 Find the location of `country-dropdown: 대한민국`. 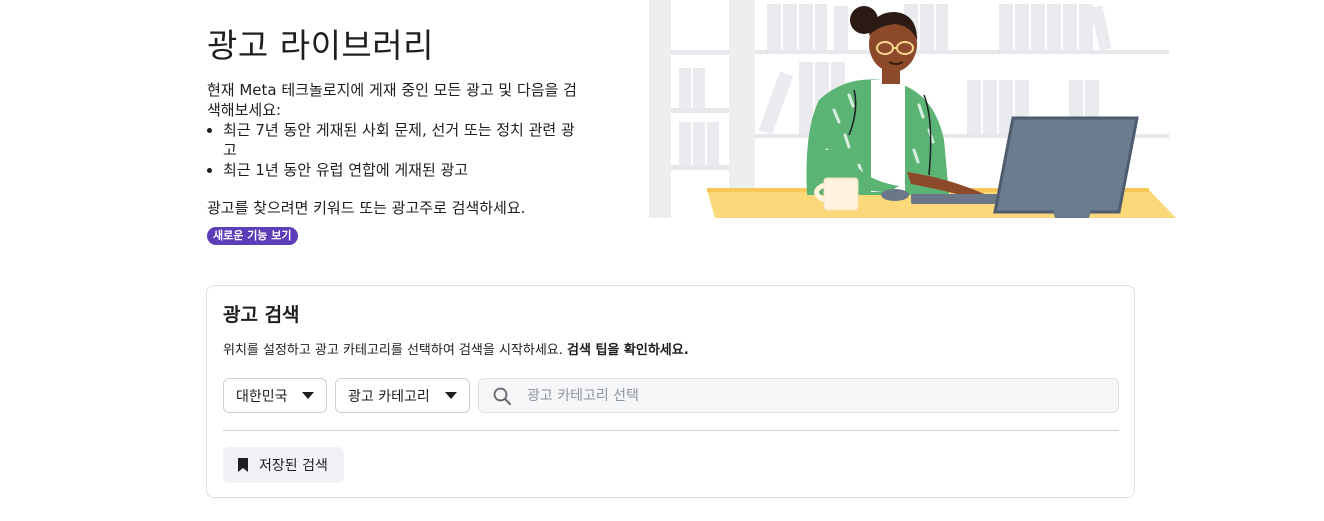

country-dropdown: 대한민국 is located at coordinates (275, 395).